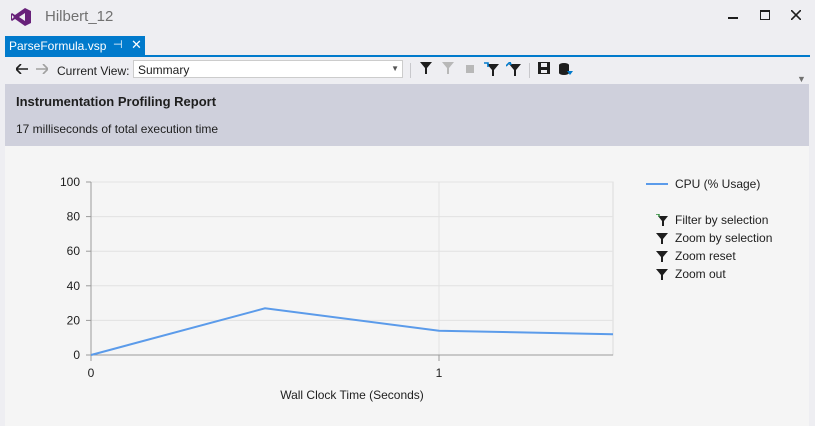 The image size is (815, 426). What do you see at coordinates (439, 373) in the screenshot?
I see `x-tick-label: 1` at bounding box center [439, 373].